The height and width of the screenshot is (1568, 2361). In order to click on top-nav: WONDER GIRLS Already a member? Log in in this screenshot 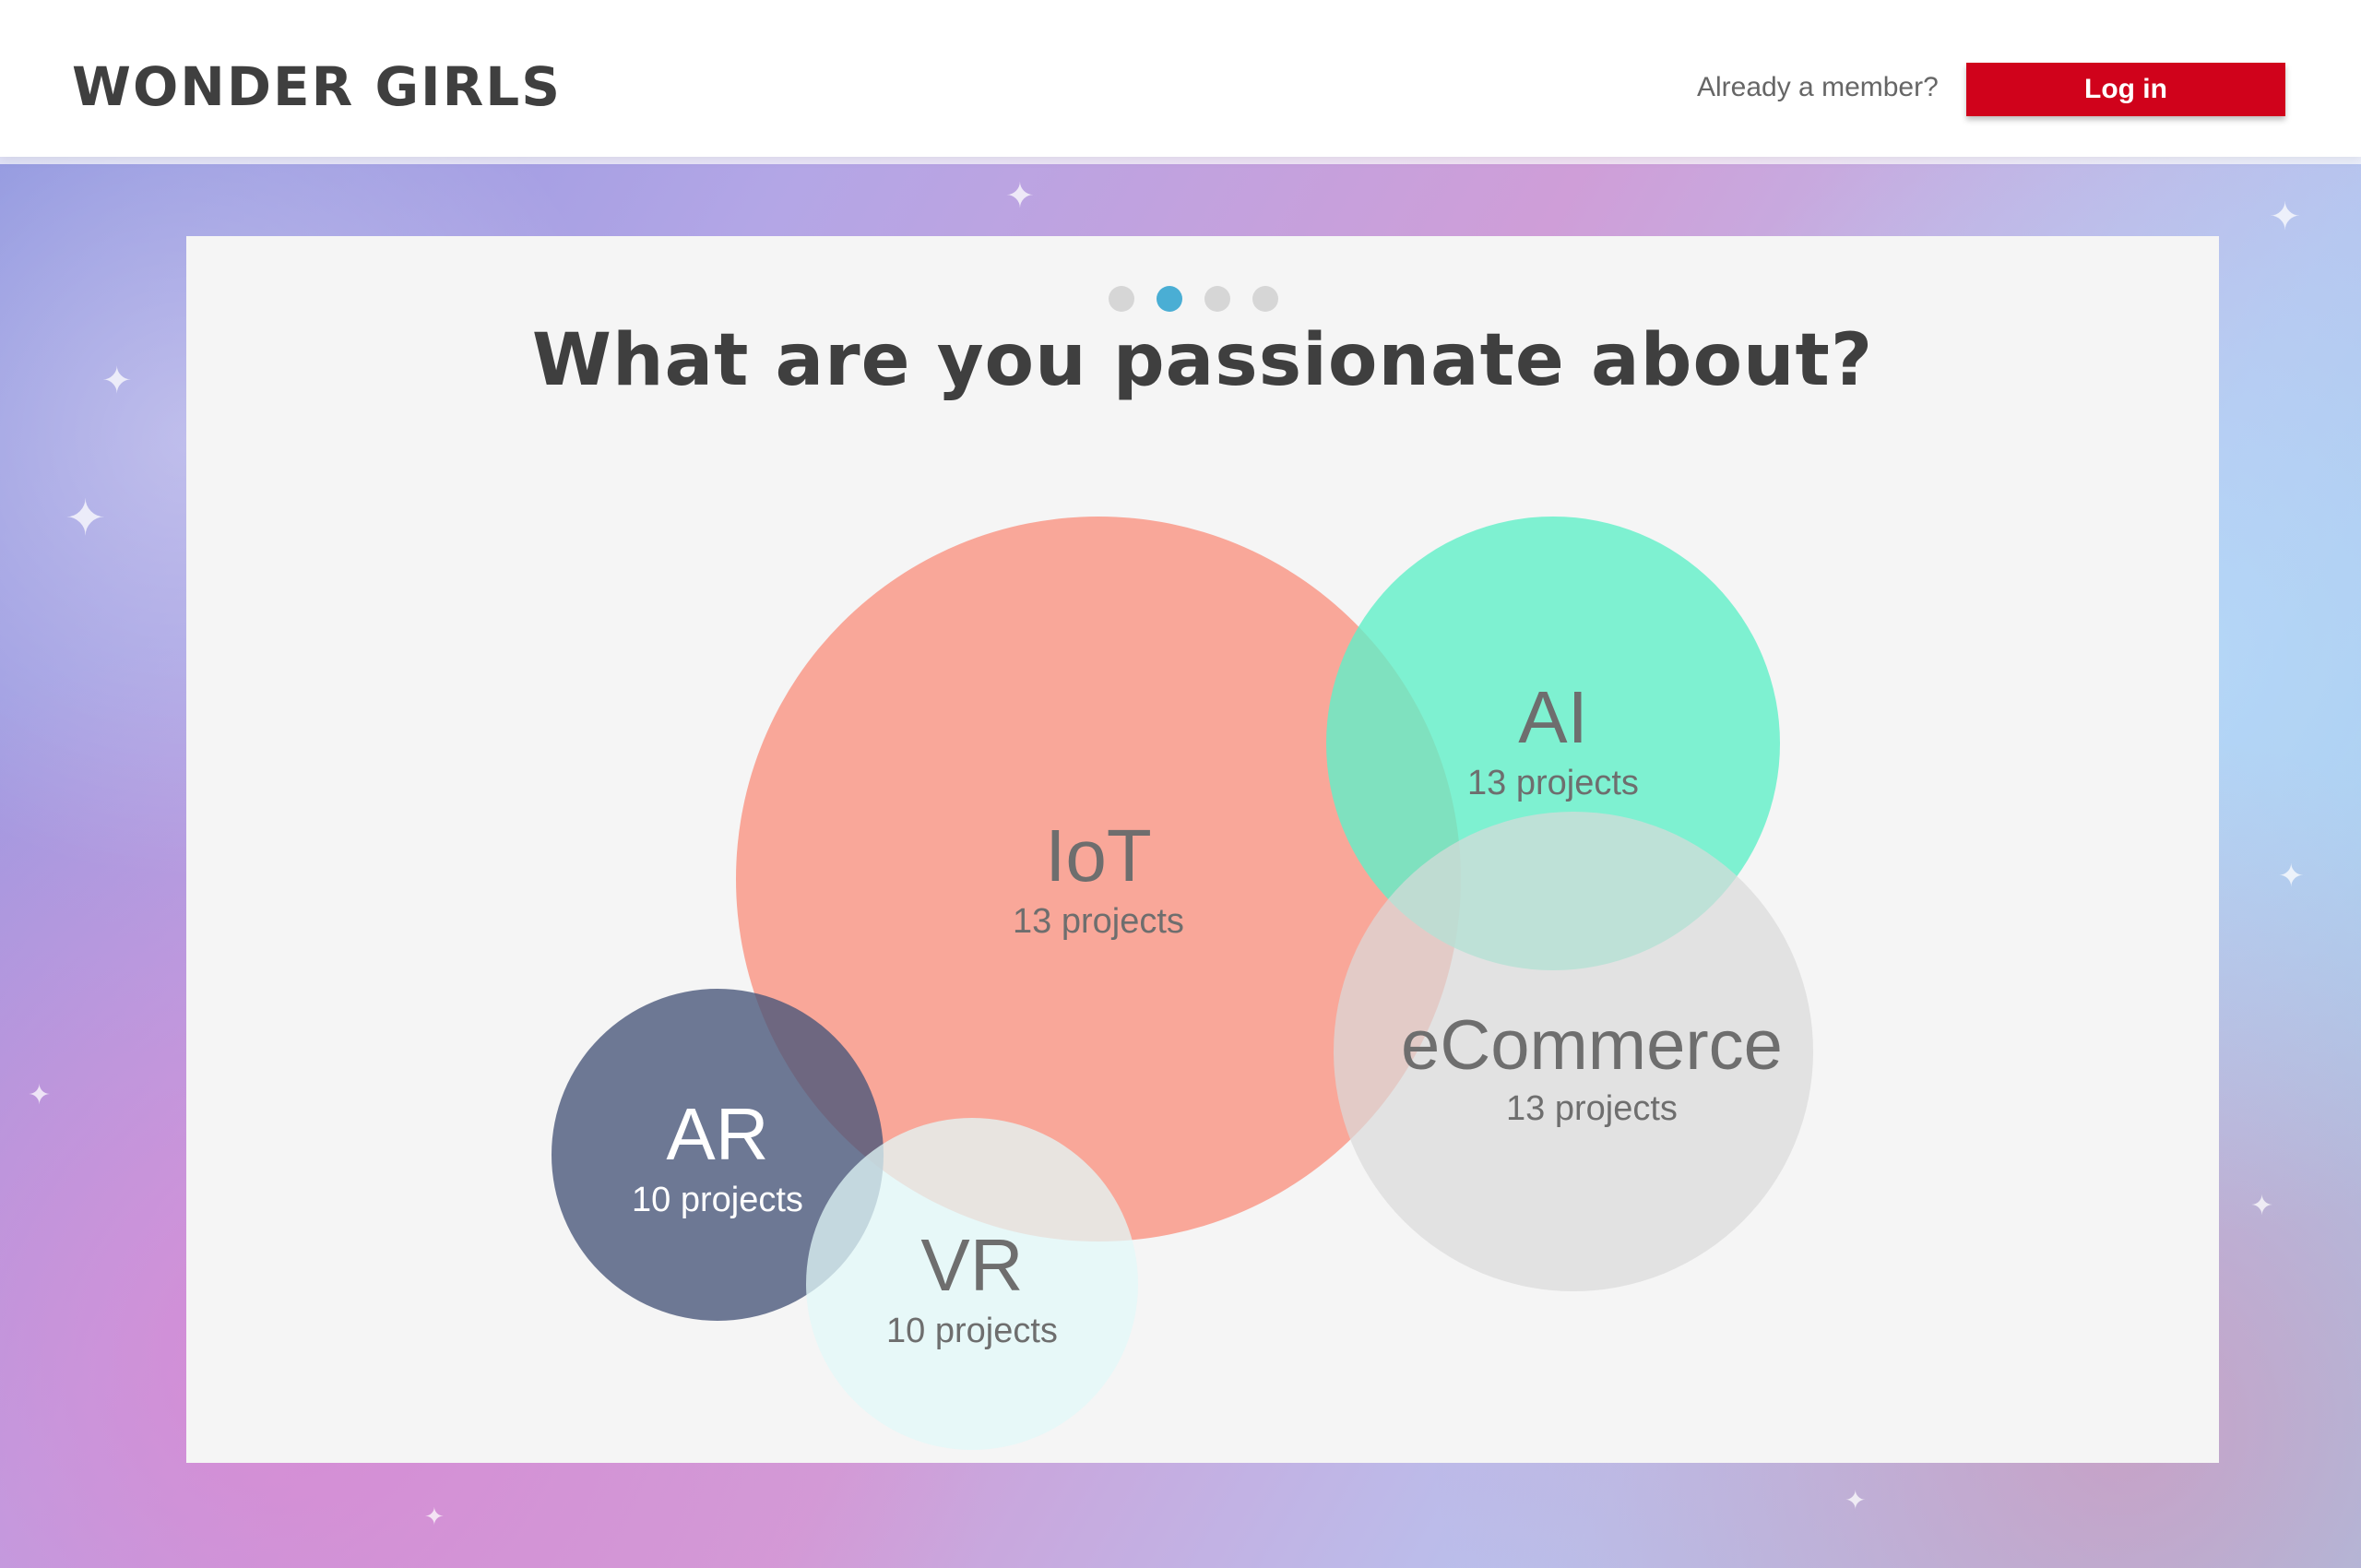, I will do `click(1180, 78)`.